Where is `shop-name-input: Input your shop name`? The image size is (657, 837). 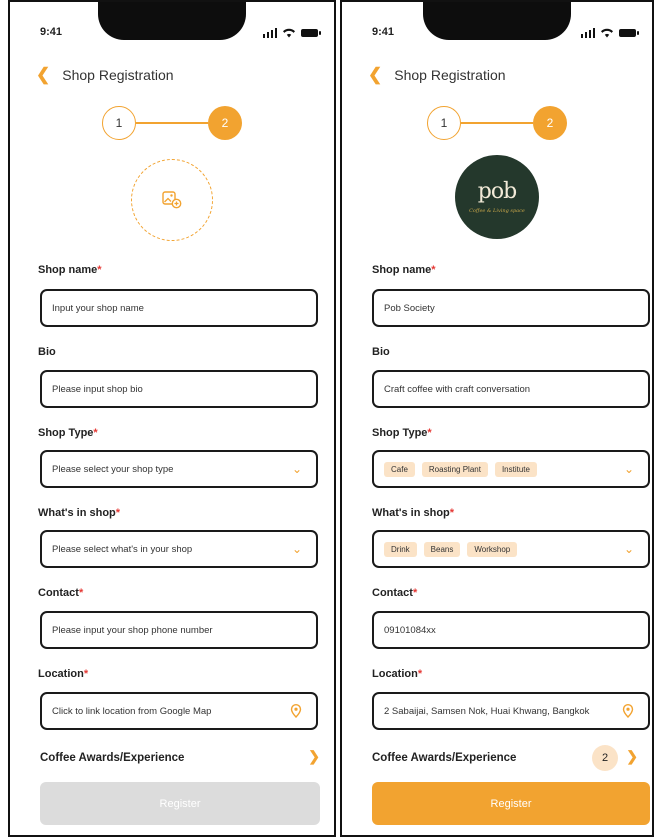
shop-name-input: Input your shop name is located at coordinates (179, 308).